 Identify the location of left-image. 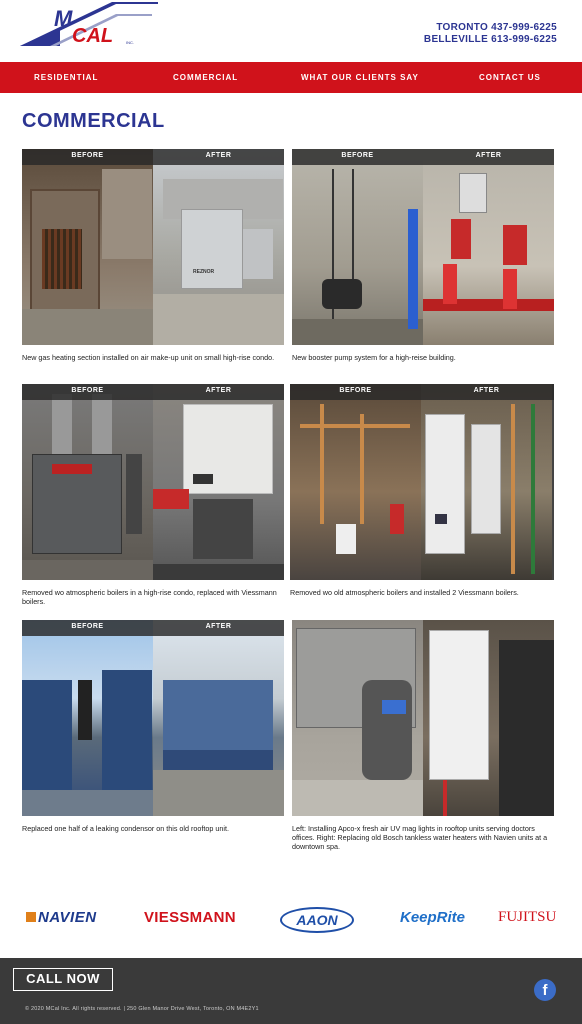
(357, 718).